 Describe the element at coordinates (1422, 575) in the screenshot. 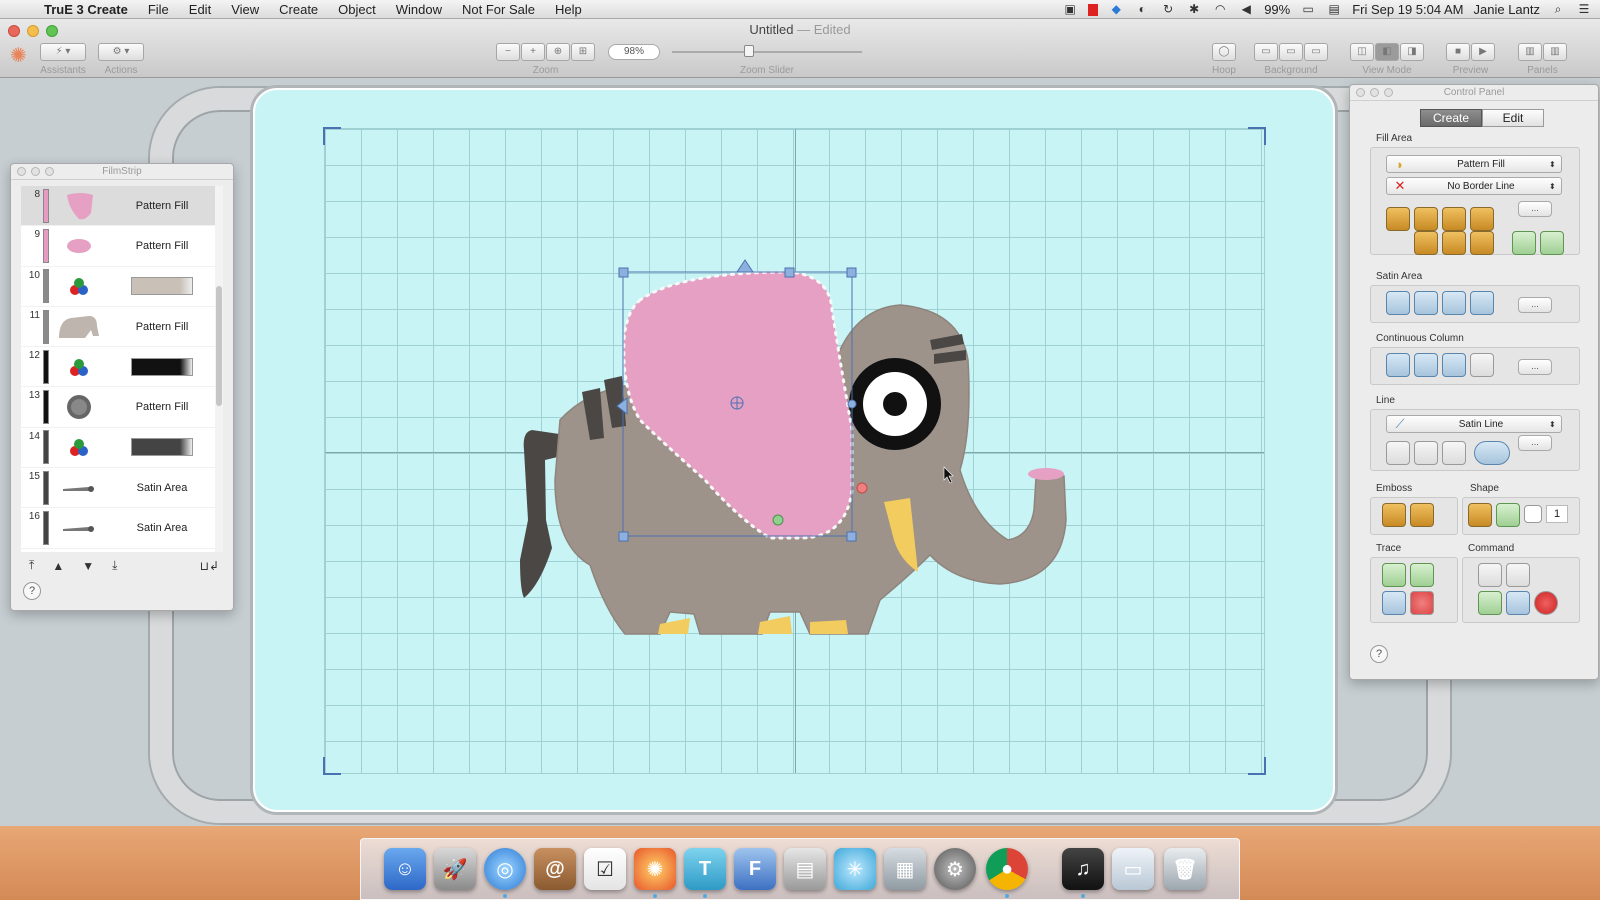

I see `trace-fill-icon` at that location.